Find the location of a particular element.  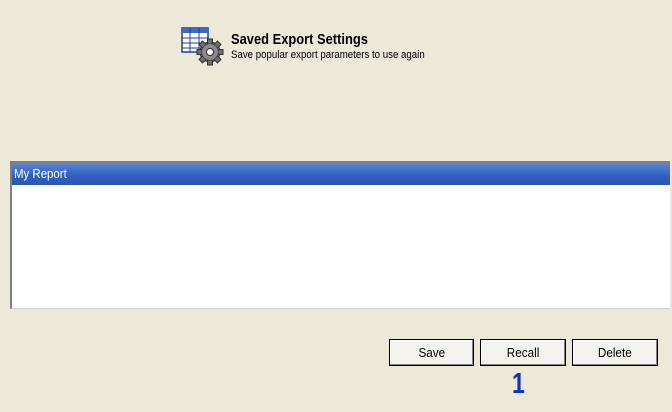

delete-button: Delete is located at coordinates (615, 352).